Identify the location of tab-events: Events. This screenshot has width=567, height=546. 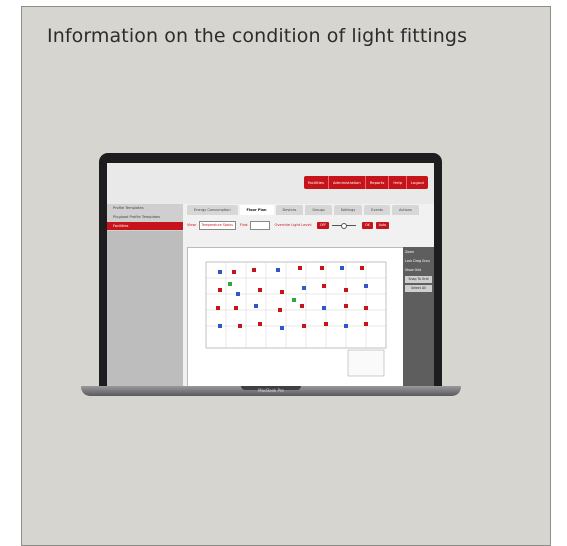
(377, 210).